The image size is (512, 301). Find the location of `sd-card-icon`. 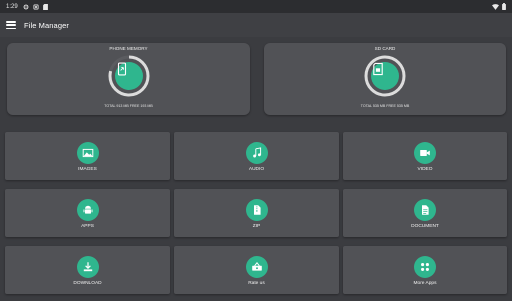

sd-card-icon is located at coordinates (385, 76).